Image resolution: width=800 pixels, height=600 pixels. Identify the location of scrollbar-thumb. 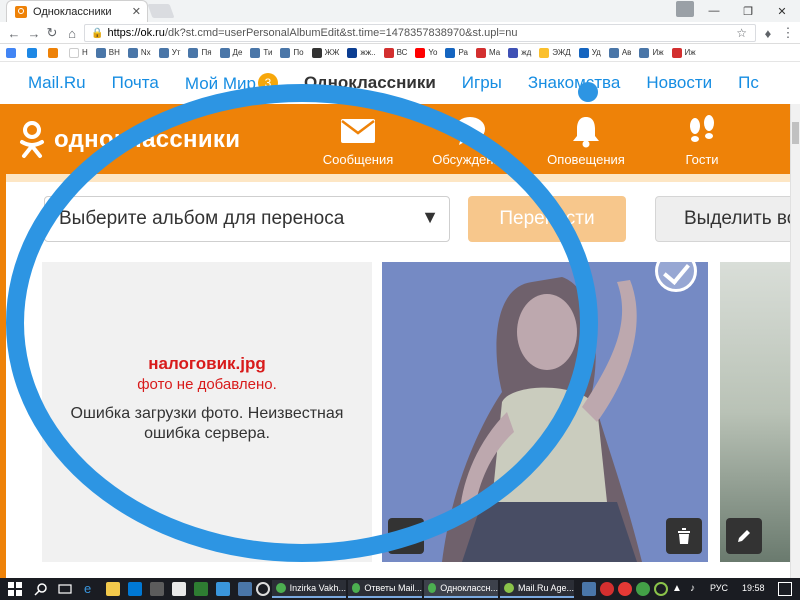
(795, 133).